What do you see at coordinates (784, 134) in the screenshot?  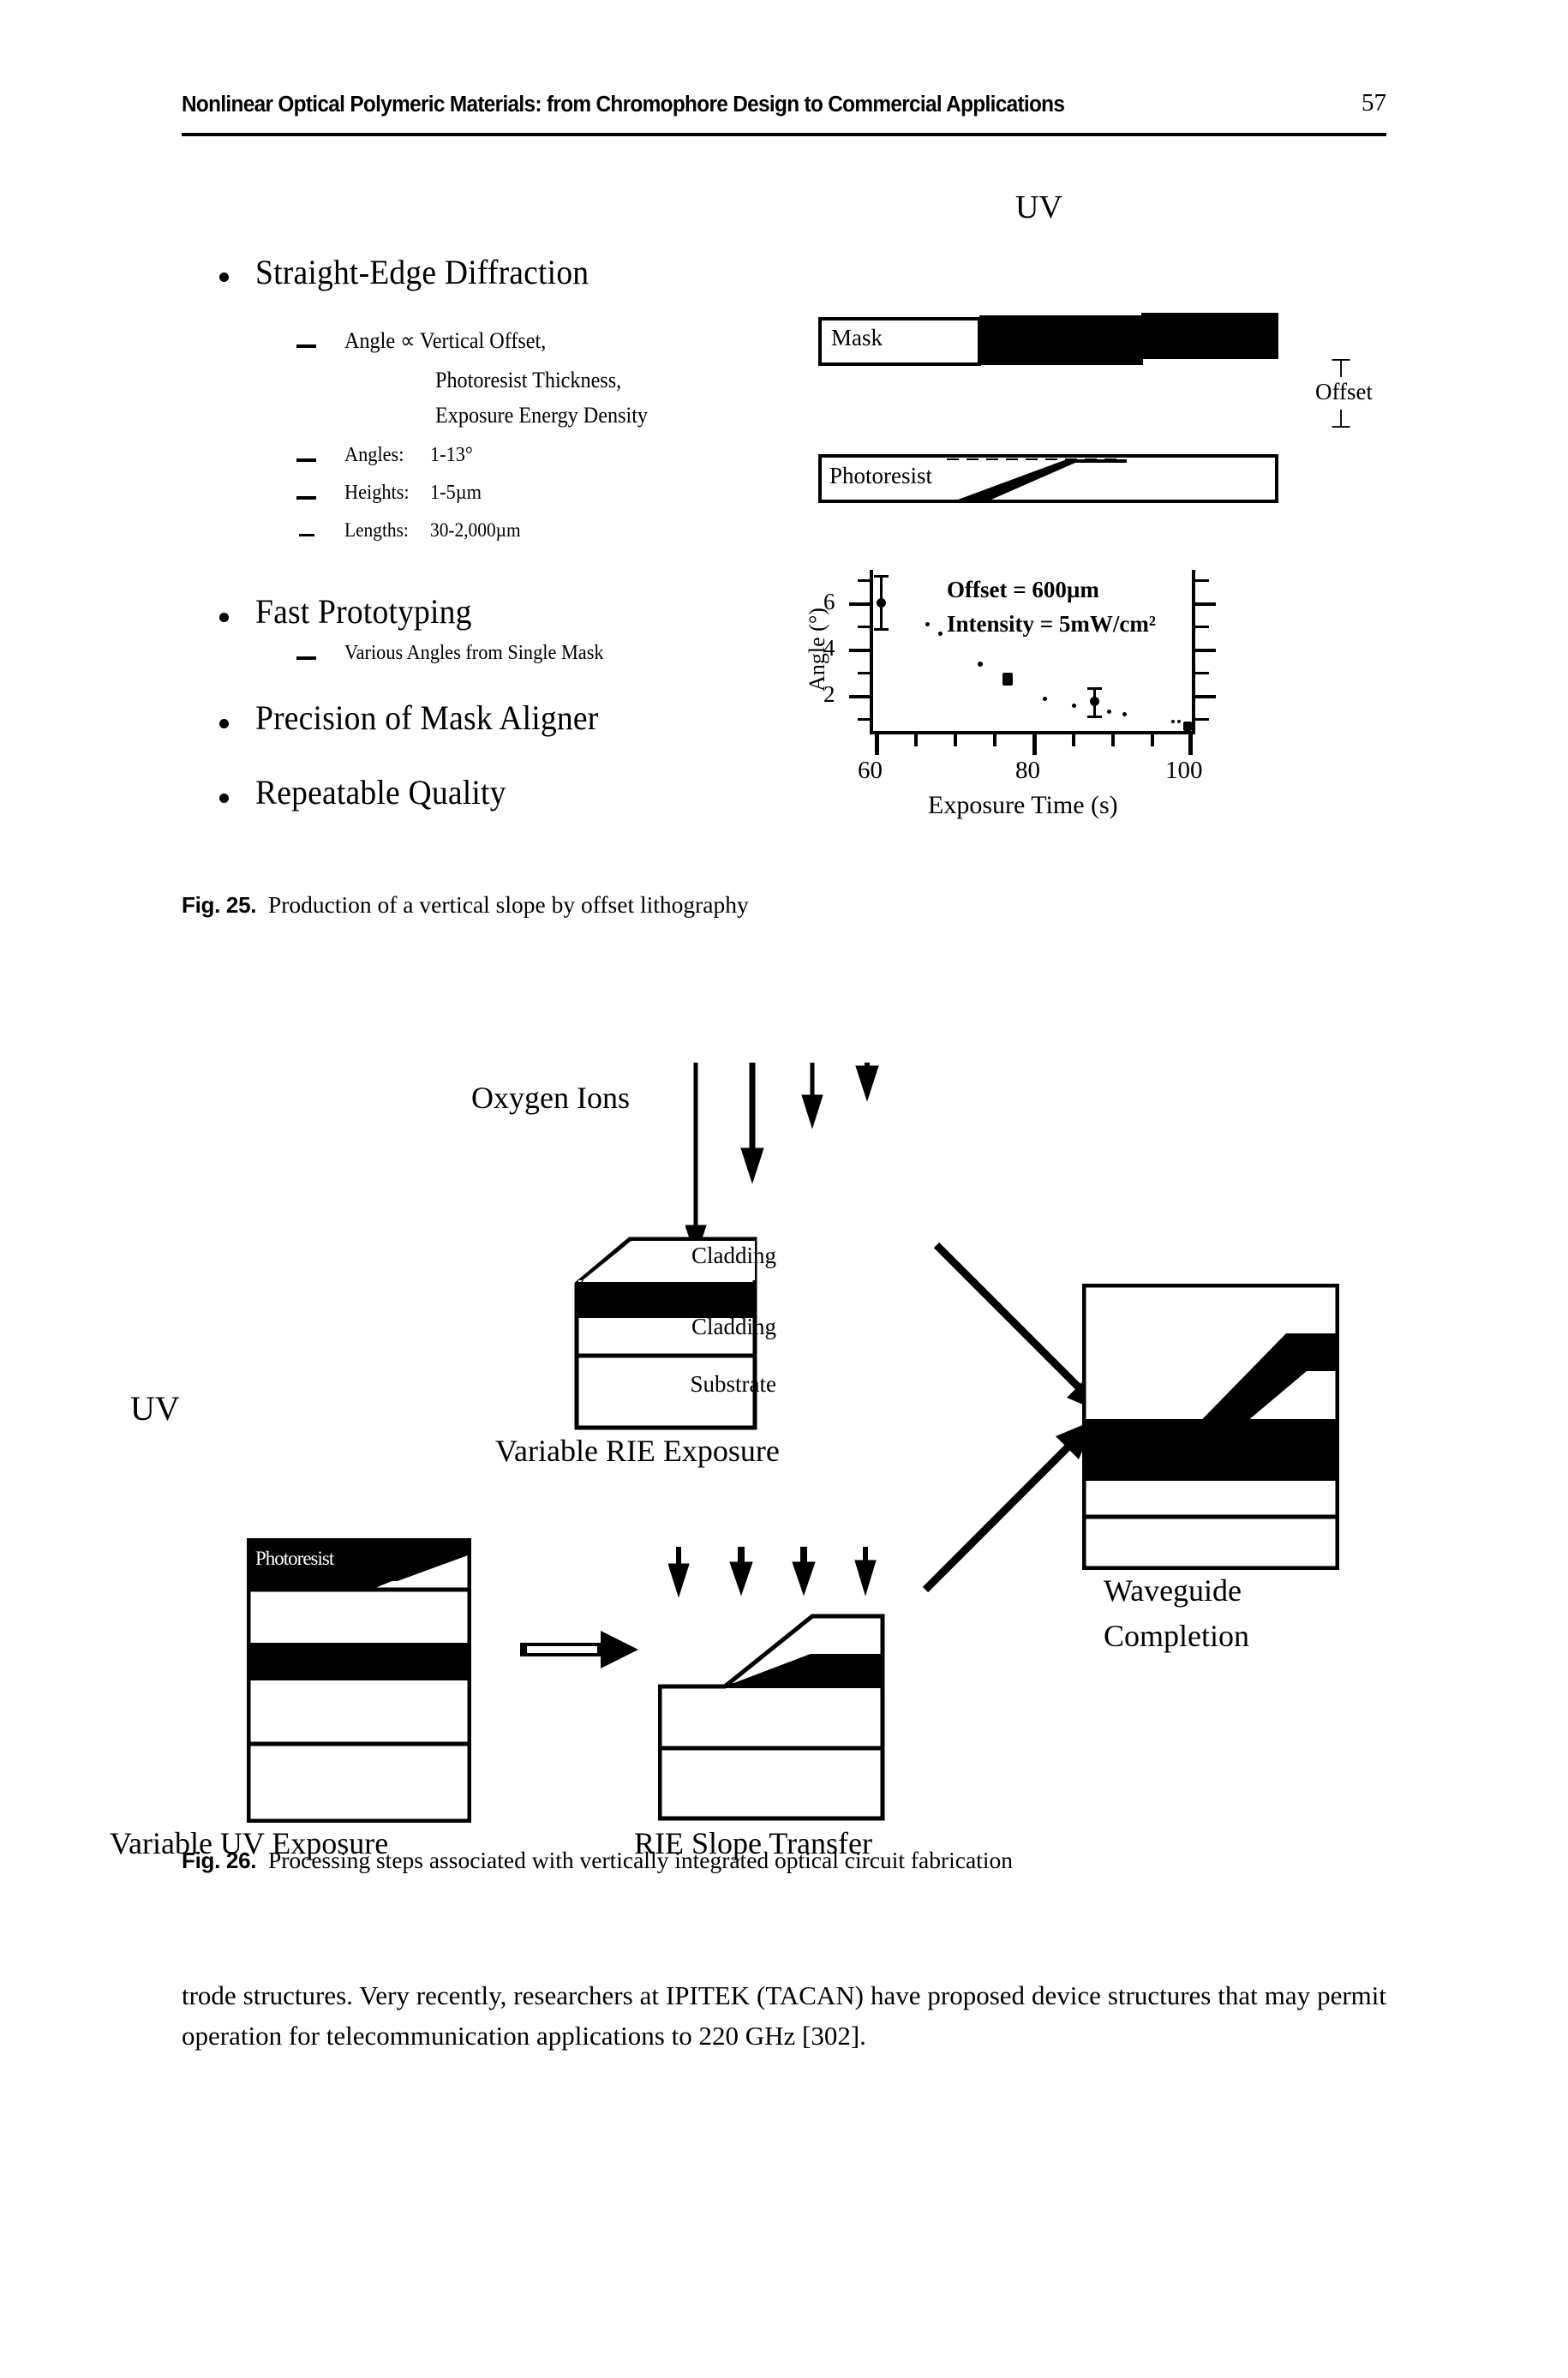 I see `header-rule` at bounding box center [784, 134].